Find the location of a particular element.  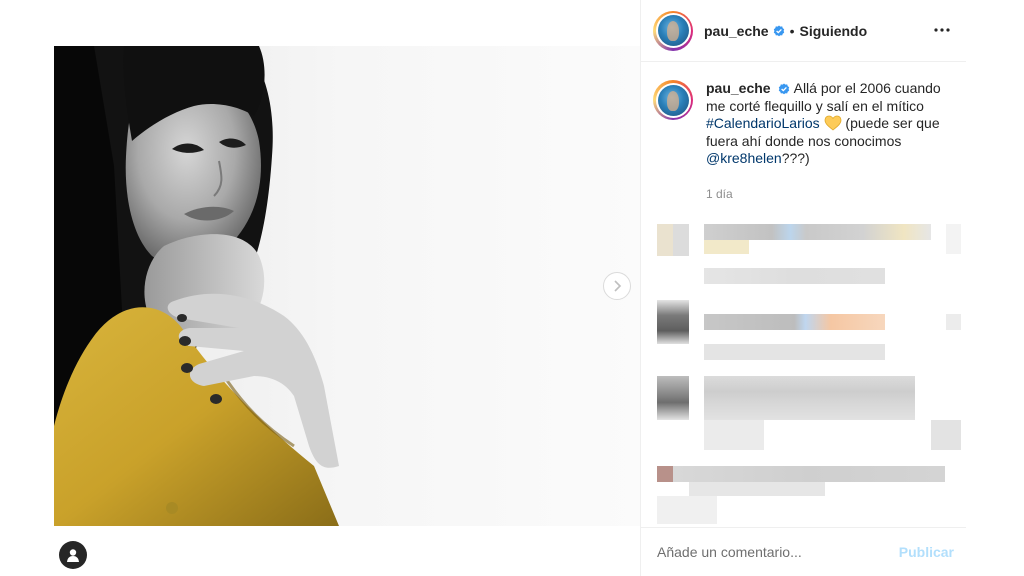

caption-author-avatar is located at coordinates (673, 100).